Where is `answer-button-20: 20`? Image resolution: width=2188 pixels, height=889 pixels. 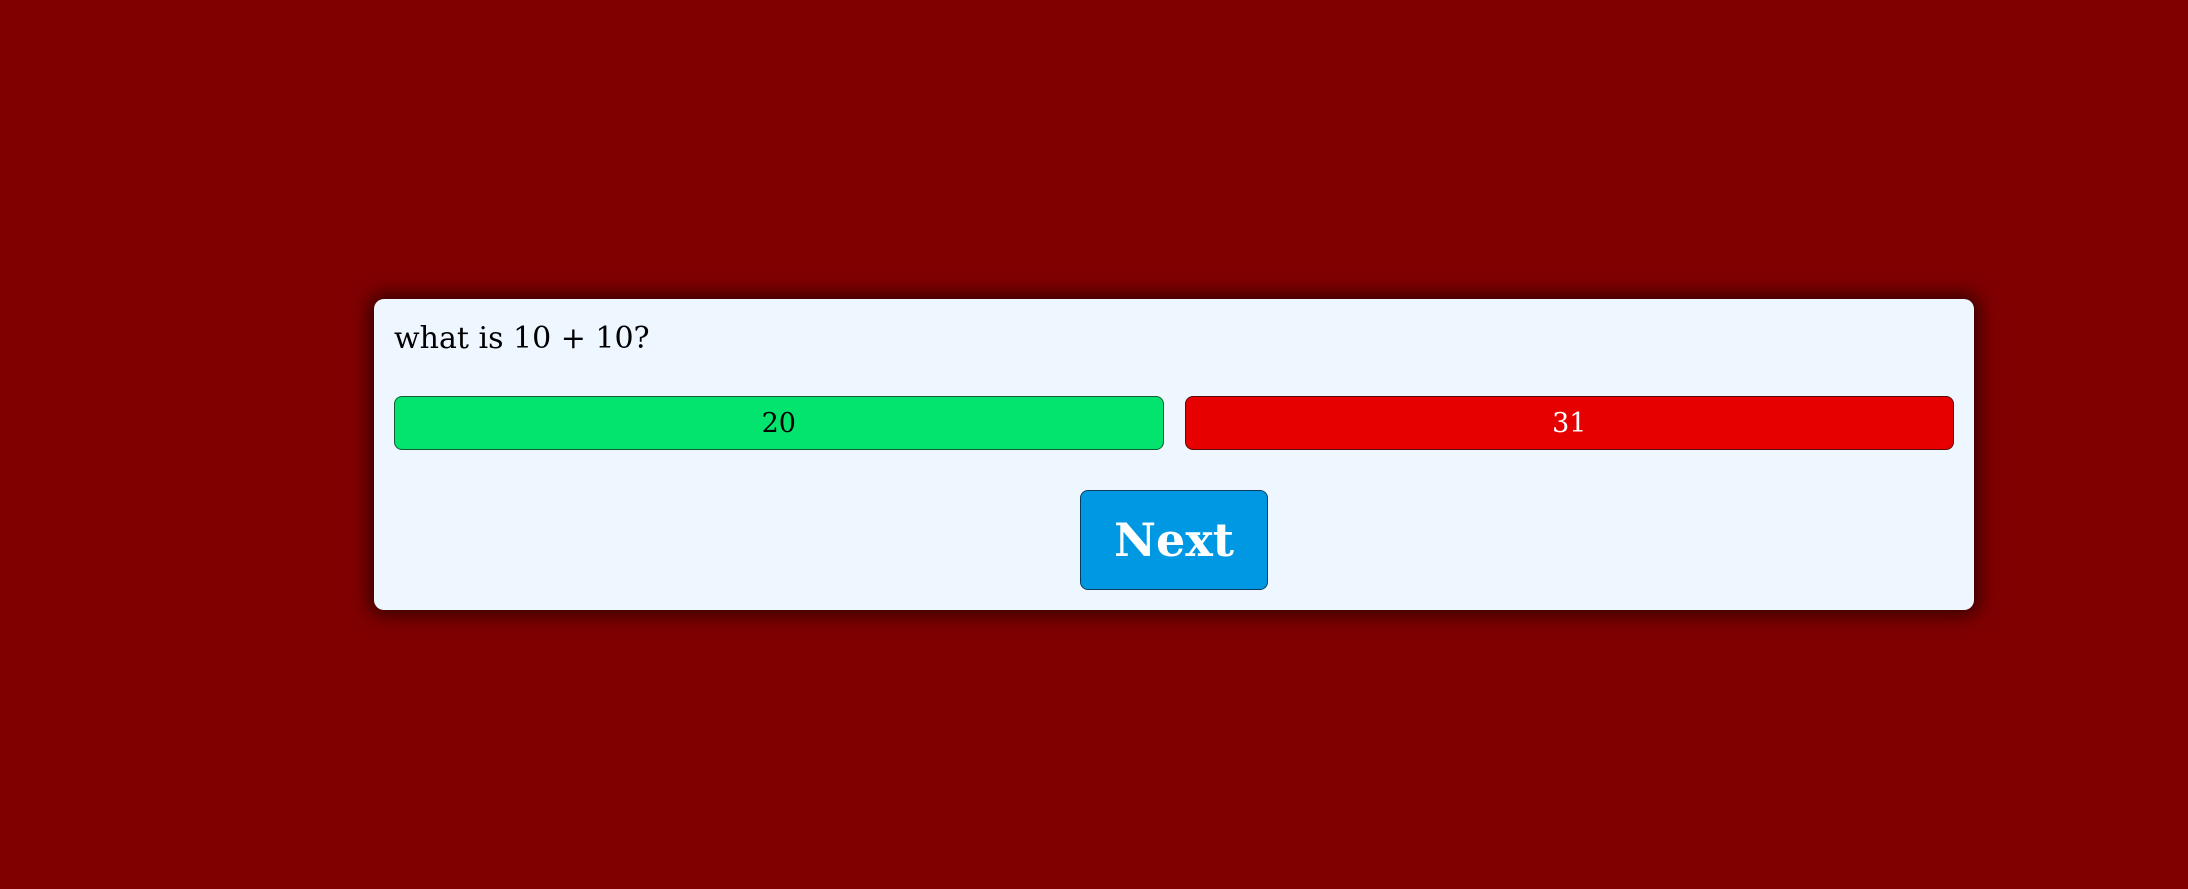
answer-button-20: 20 is located at coordinates (779, 423).